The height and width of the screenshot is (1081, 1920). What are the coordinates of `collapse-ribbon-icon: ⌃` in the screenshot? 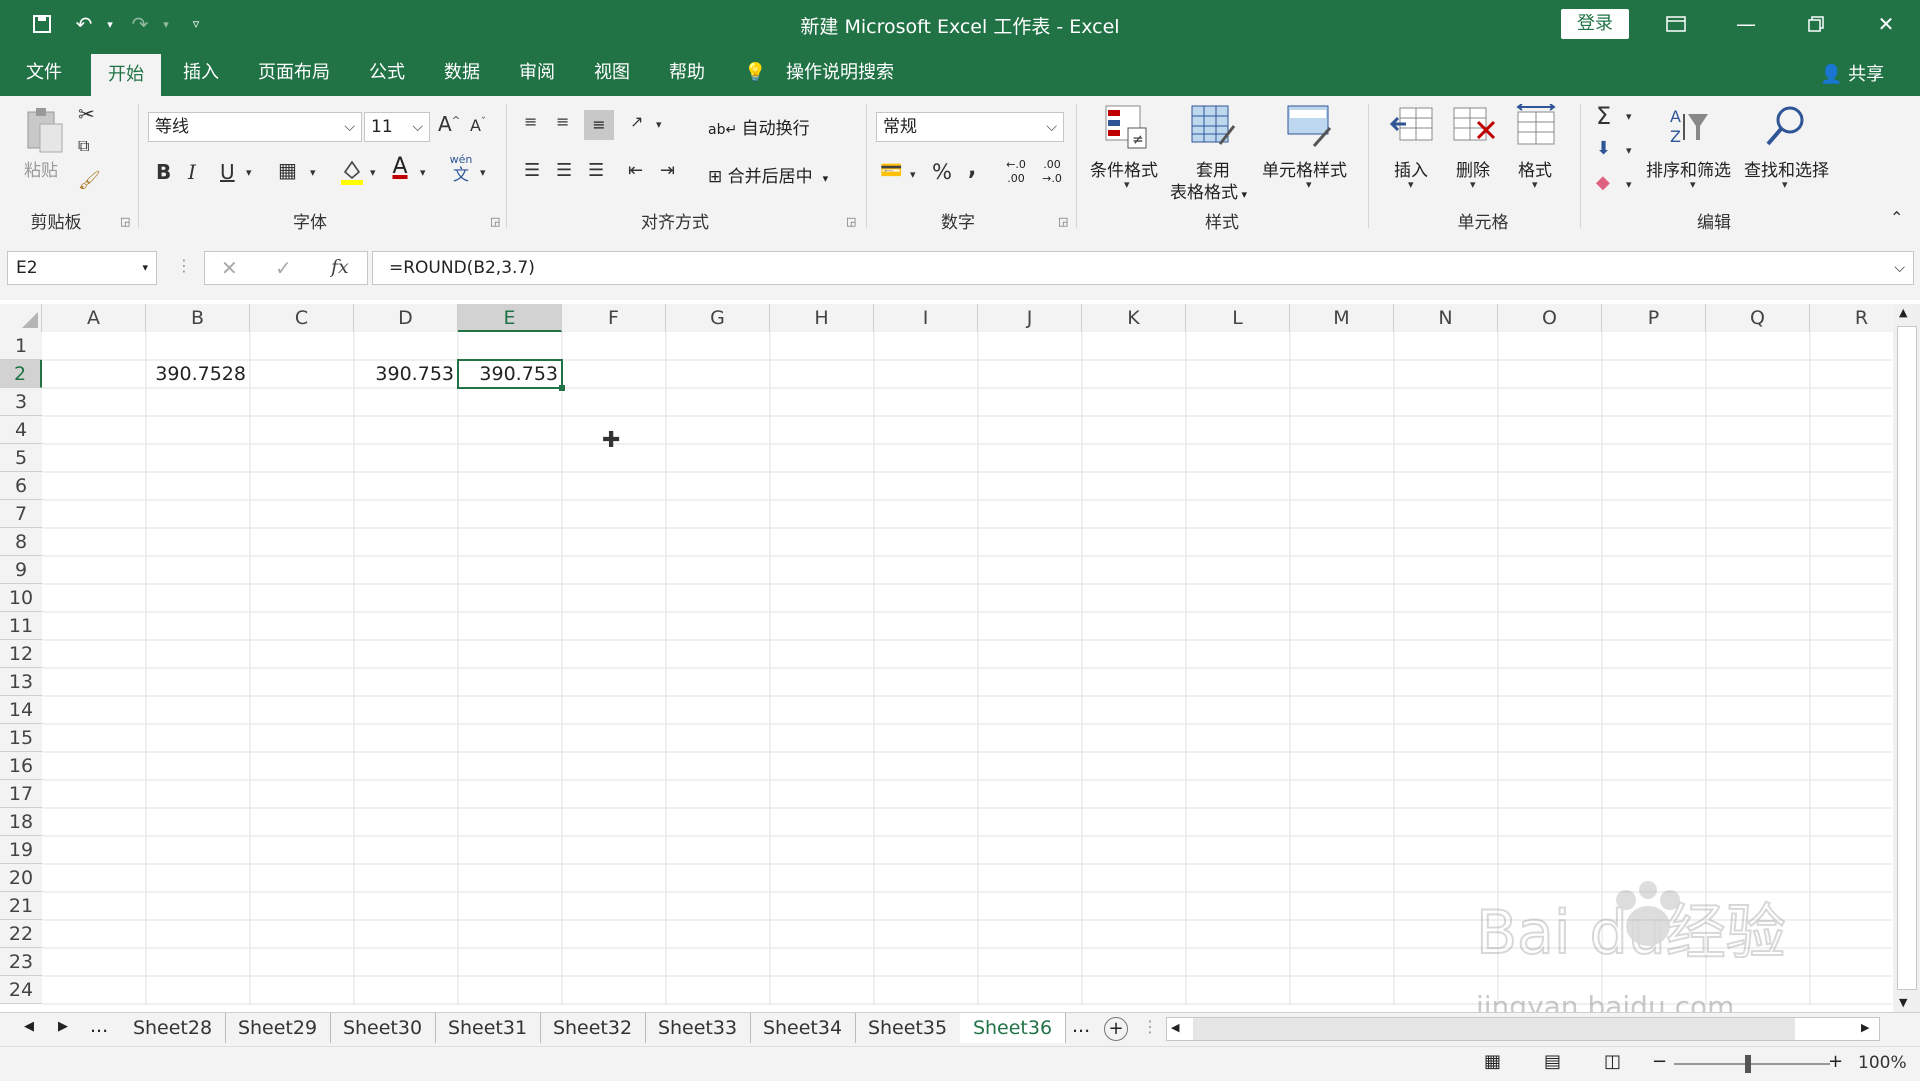 It's located at (1896, 217).